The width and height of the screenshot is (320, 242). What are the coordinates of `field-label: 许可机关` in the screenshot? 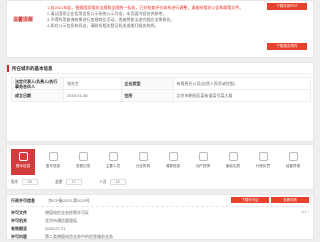 It's located at (19, 220).